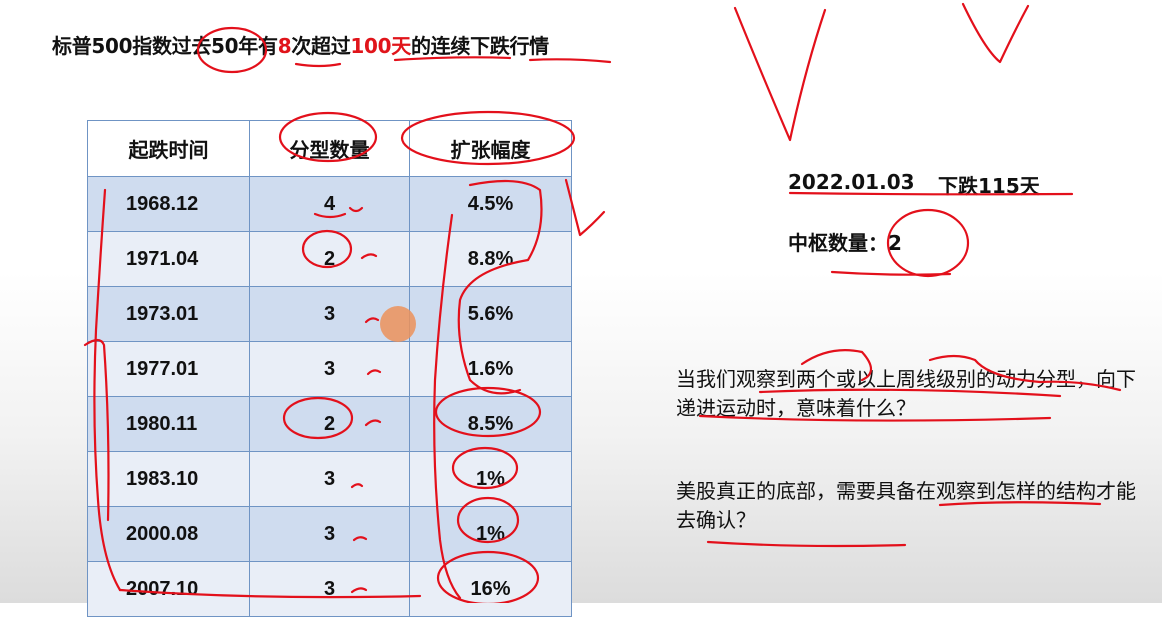  I want to click on annotation-underline-hub, so click(891, 273).